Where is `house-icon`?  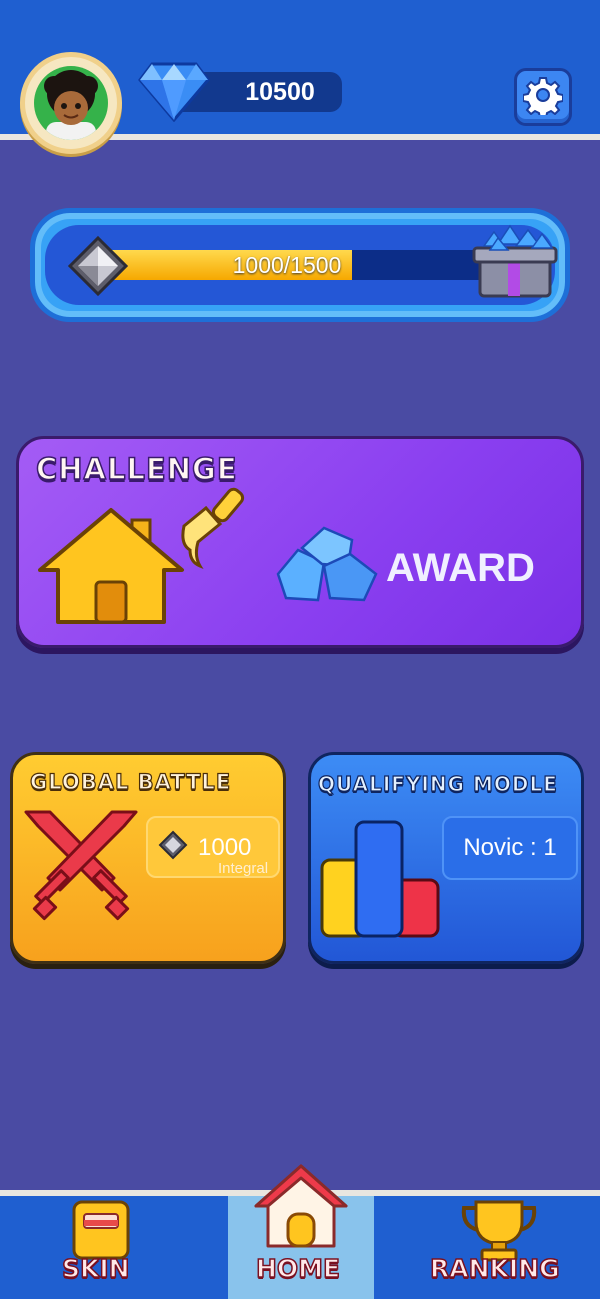 house-icon is located at coordinates (111, 568).